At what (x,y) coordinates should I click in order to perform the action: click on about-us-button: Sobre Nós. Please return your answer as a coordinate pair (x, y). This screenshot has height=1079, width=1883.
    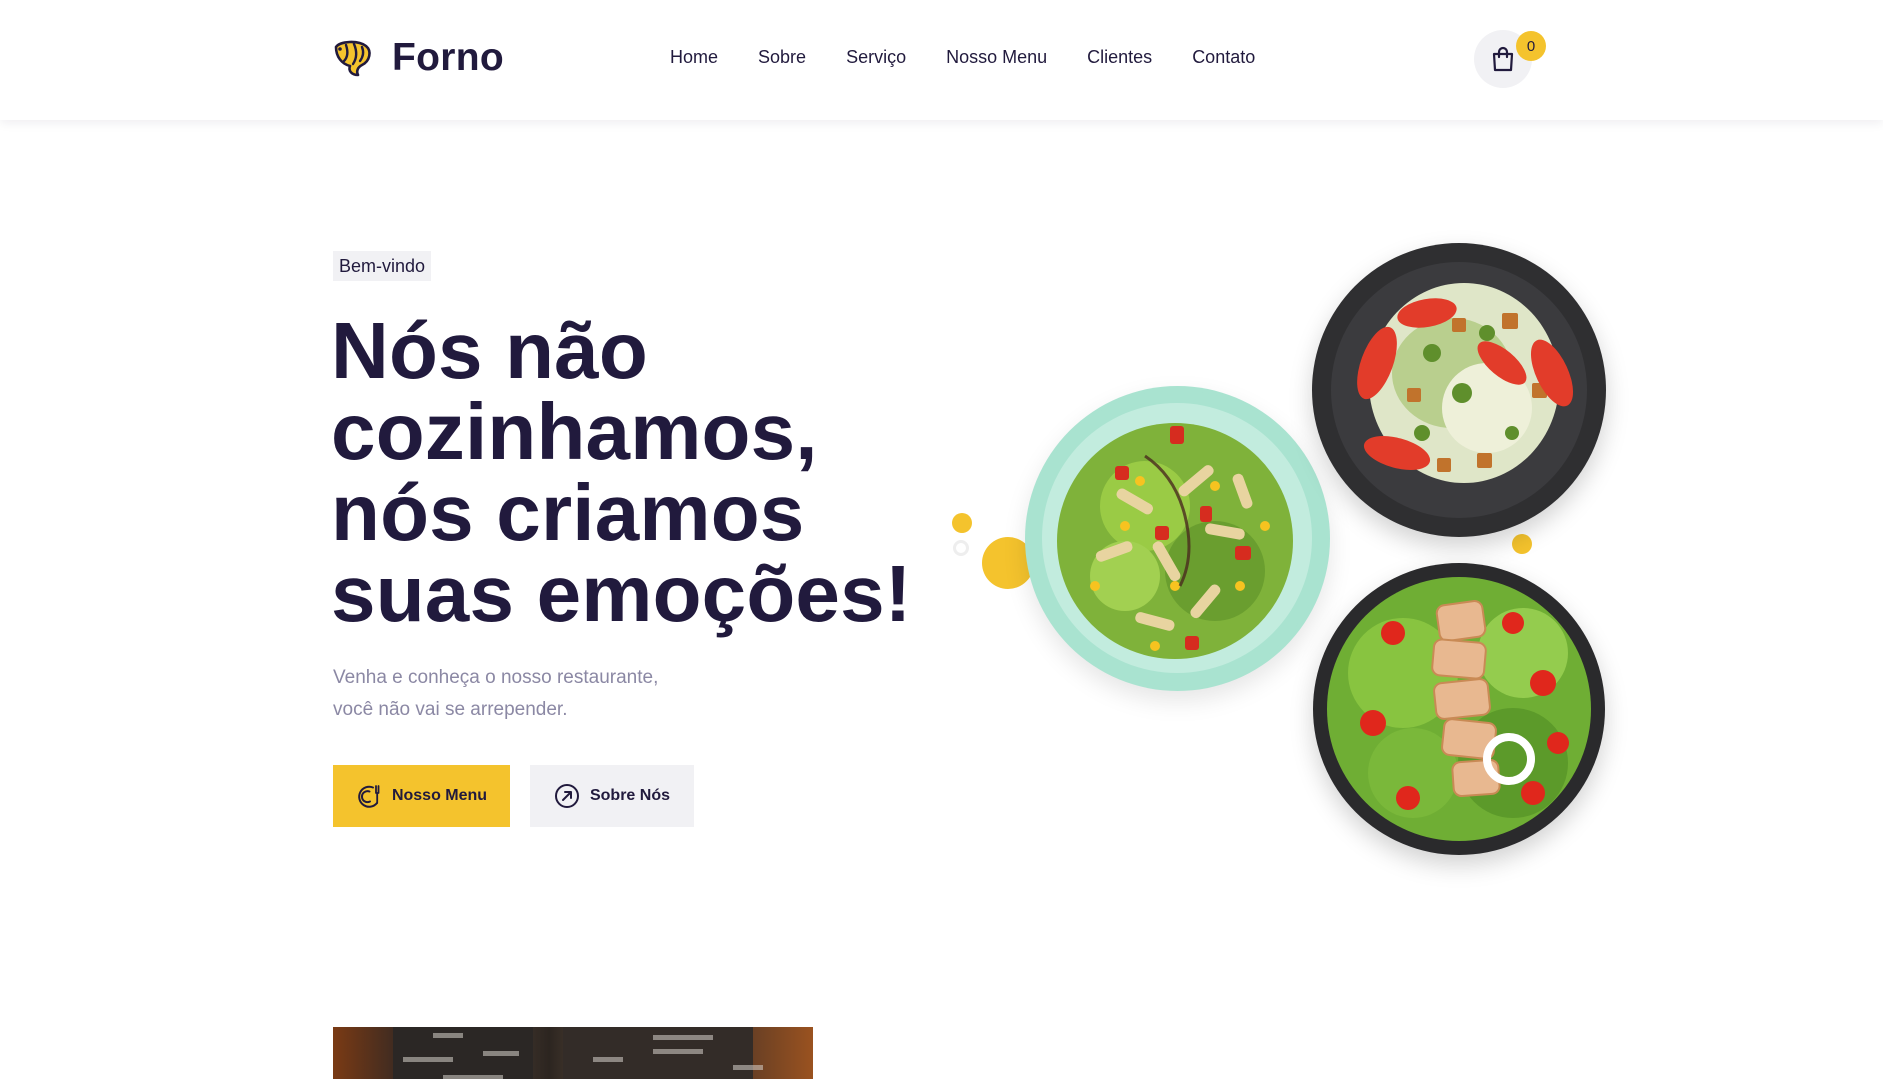
    Looking at the image, I should click on (612, 796).